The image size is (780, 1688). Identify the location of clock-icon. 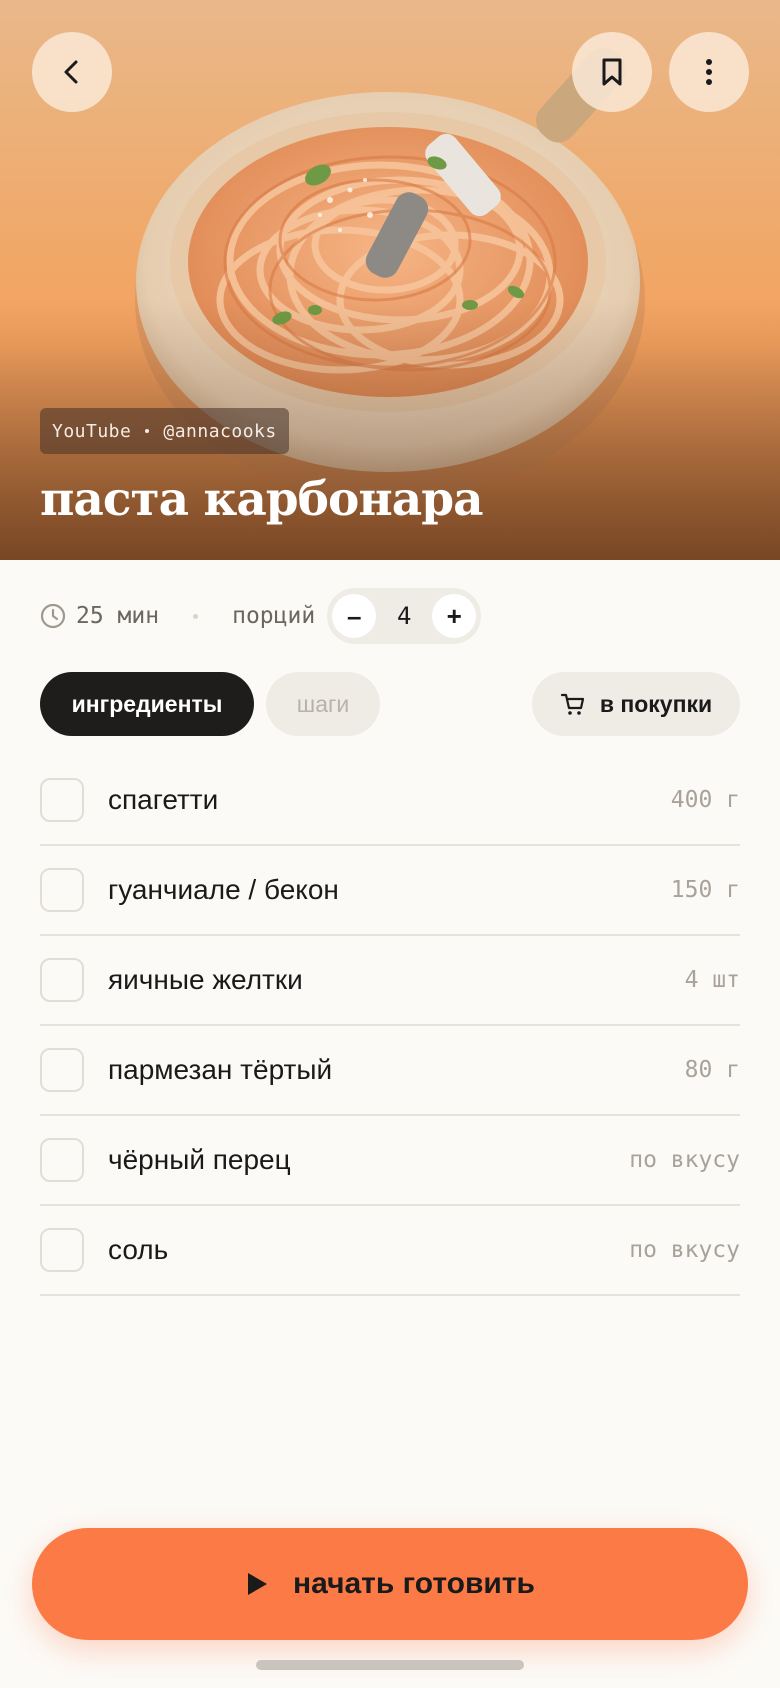
(53, 616).